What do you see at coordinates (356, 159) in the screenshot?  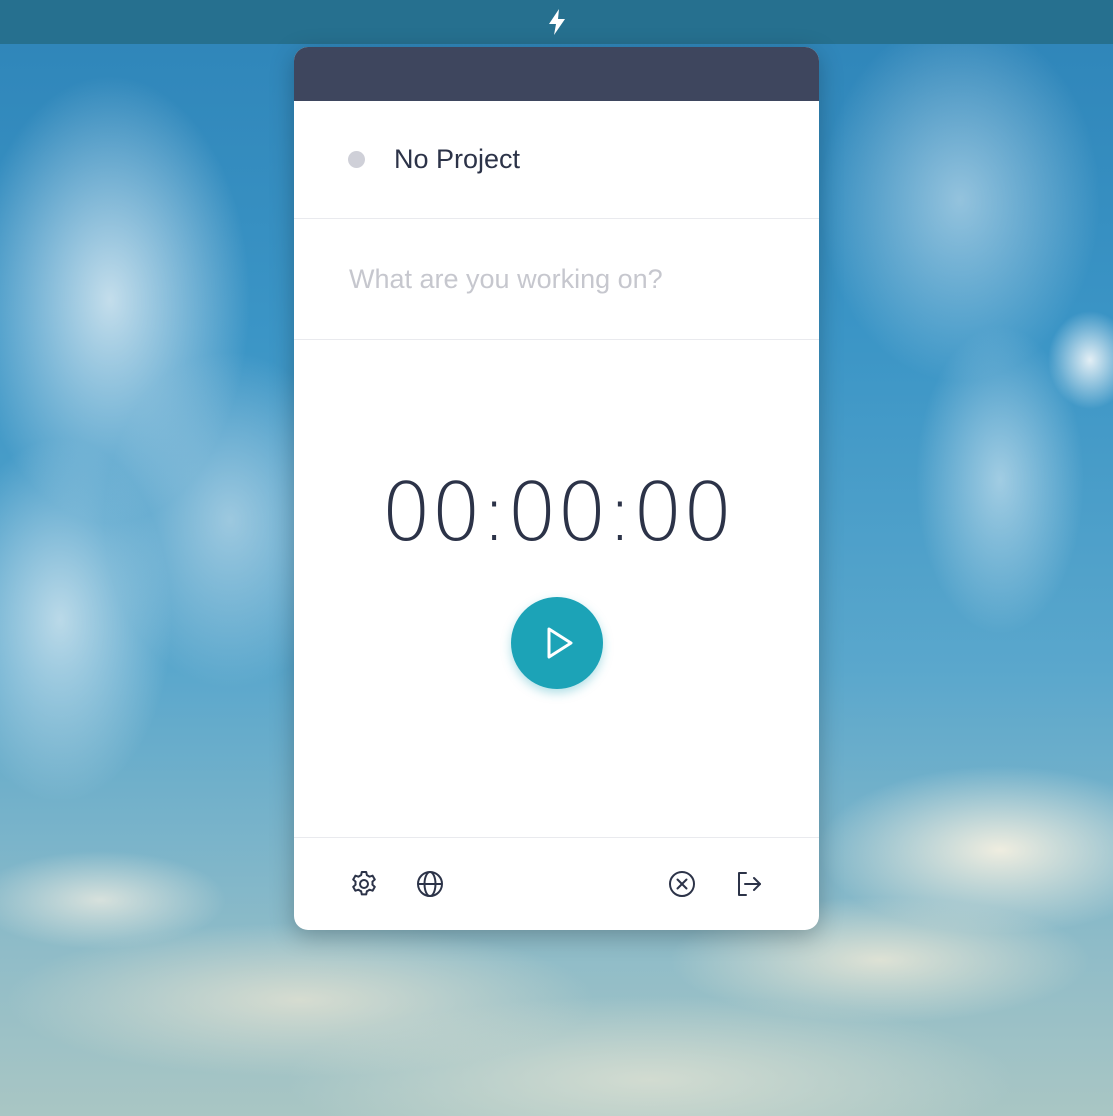 I see `project-color-dot` at bounding box center [356, 159].